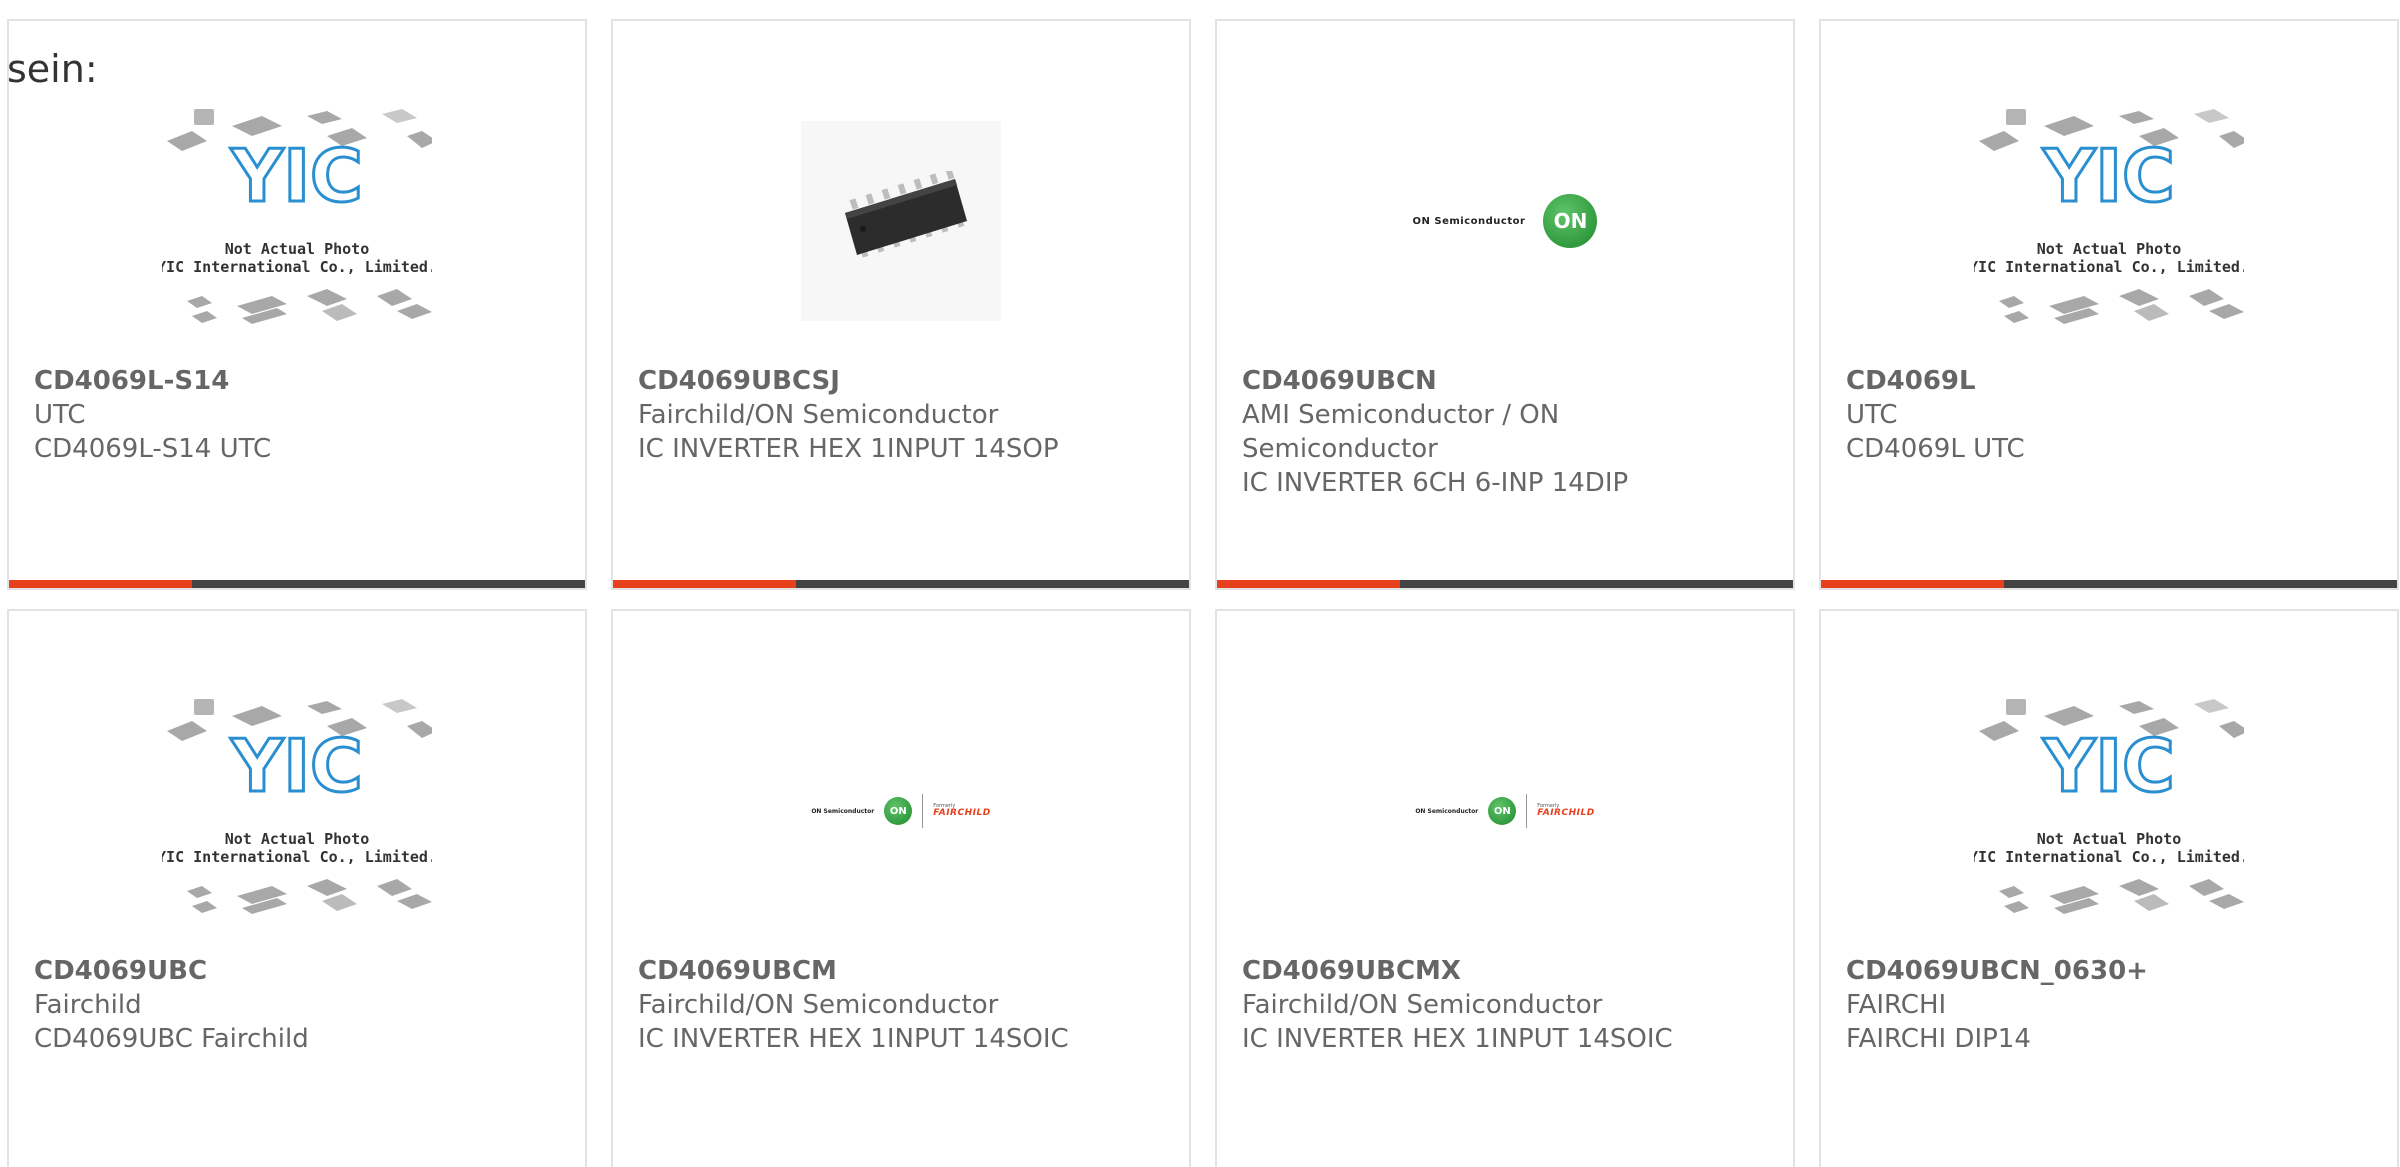  I want to click on intro-text: sein:, so click(52, 69).